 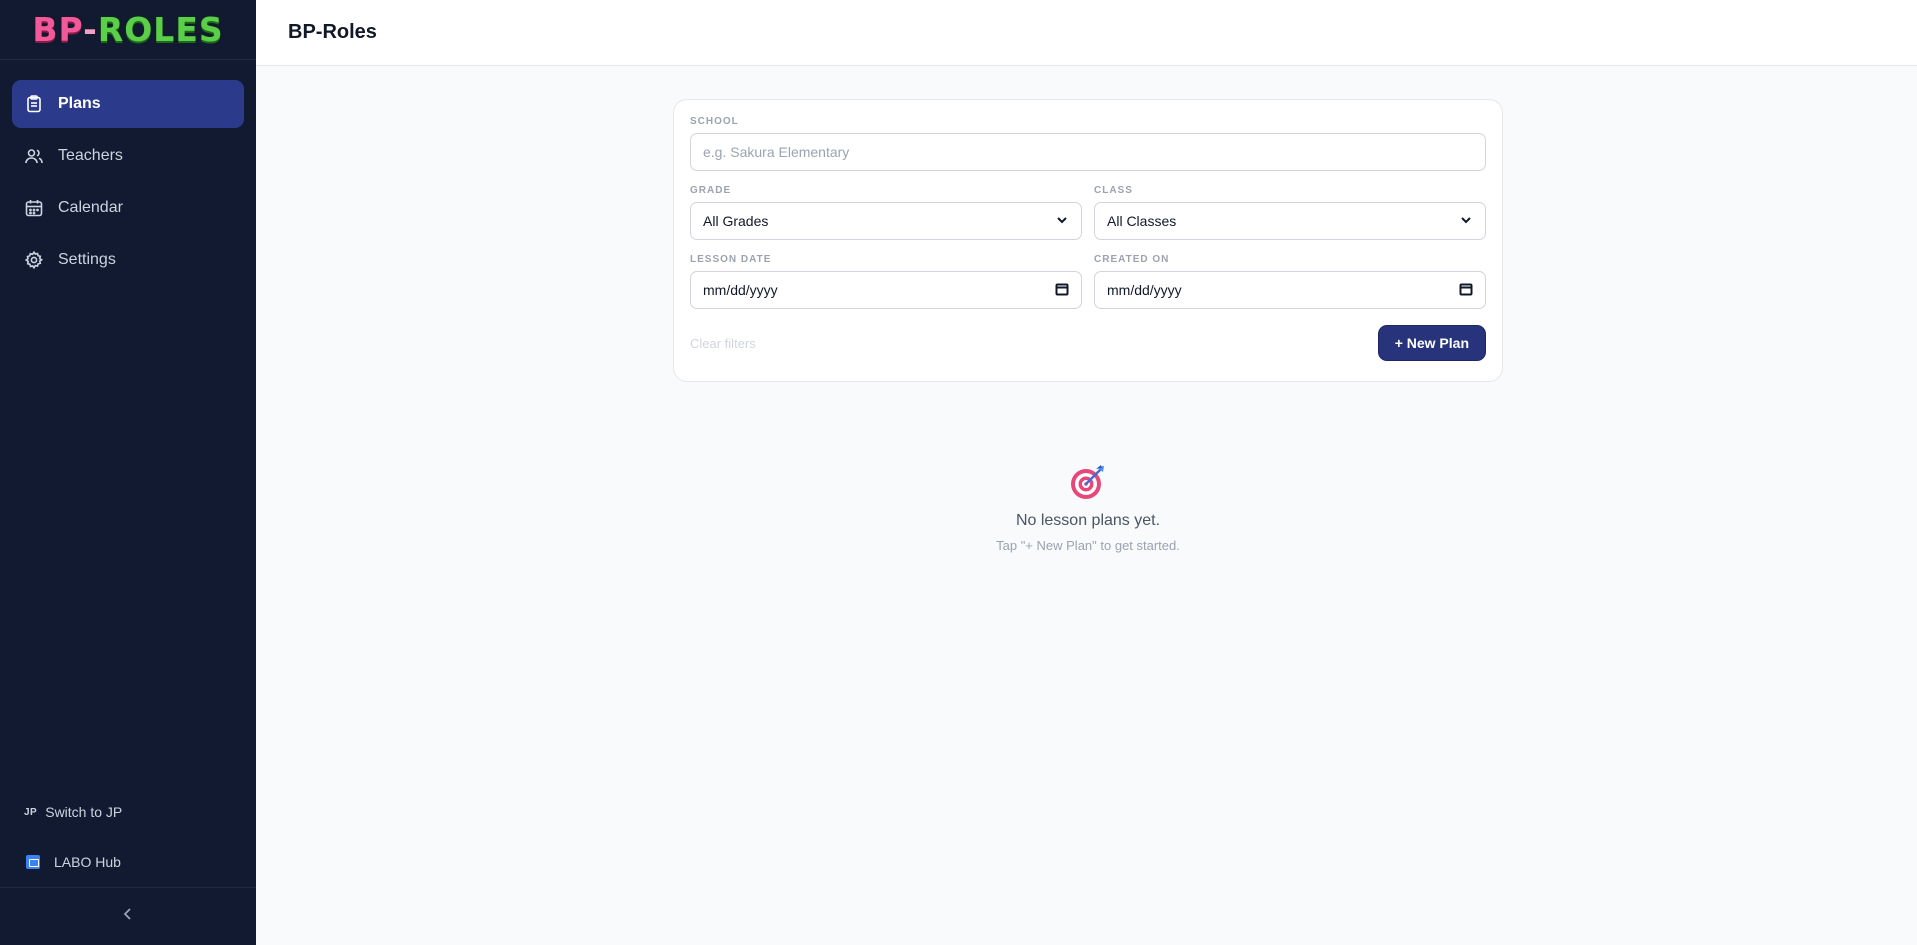 I want to click on calendar-icon, so click(x=34, y=208).